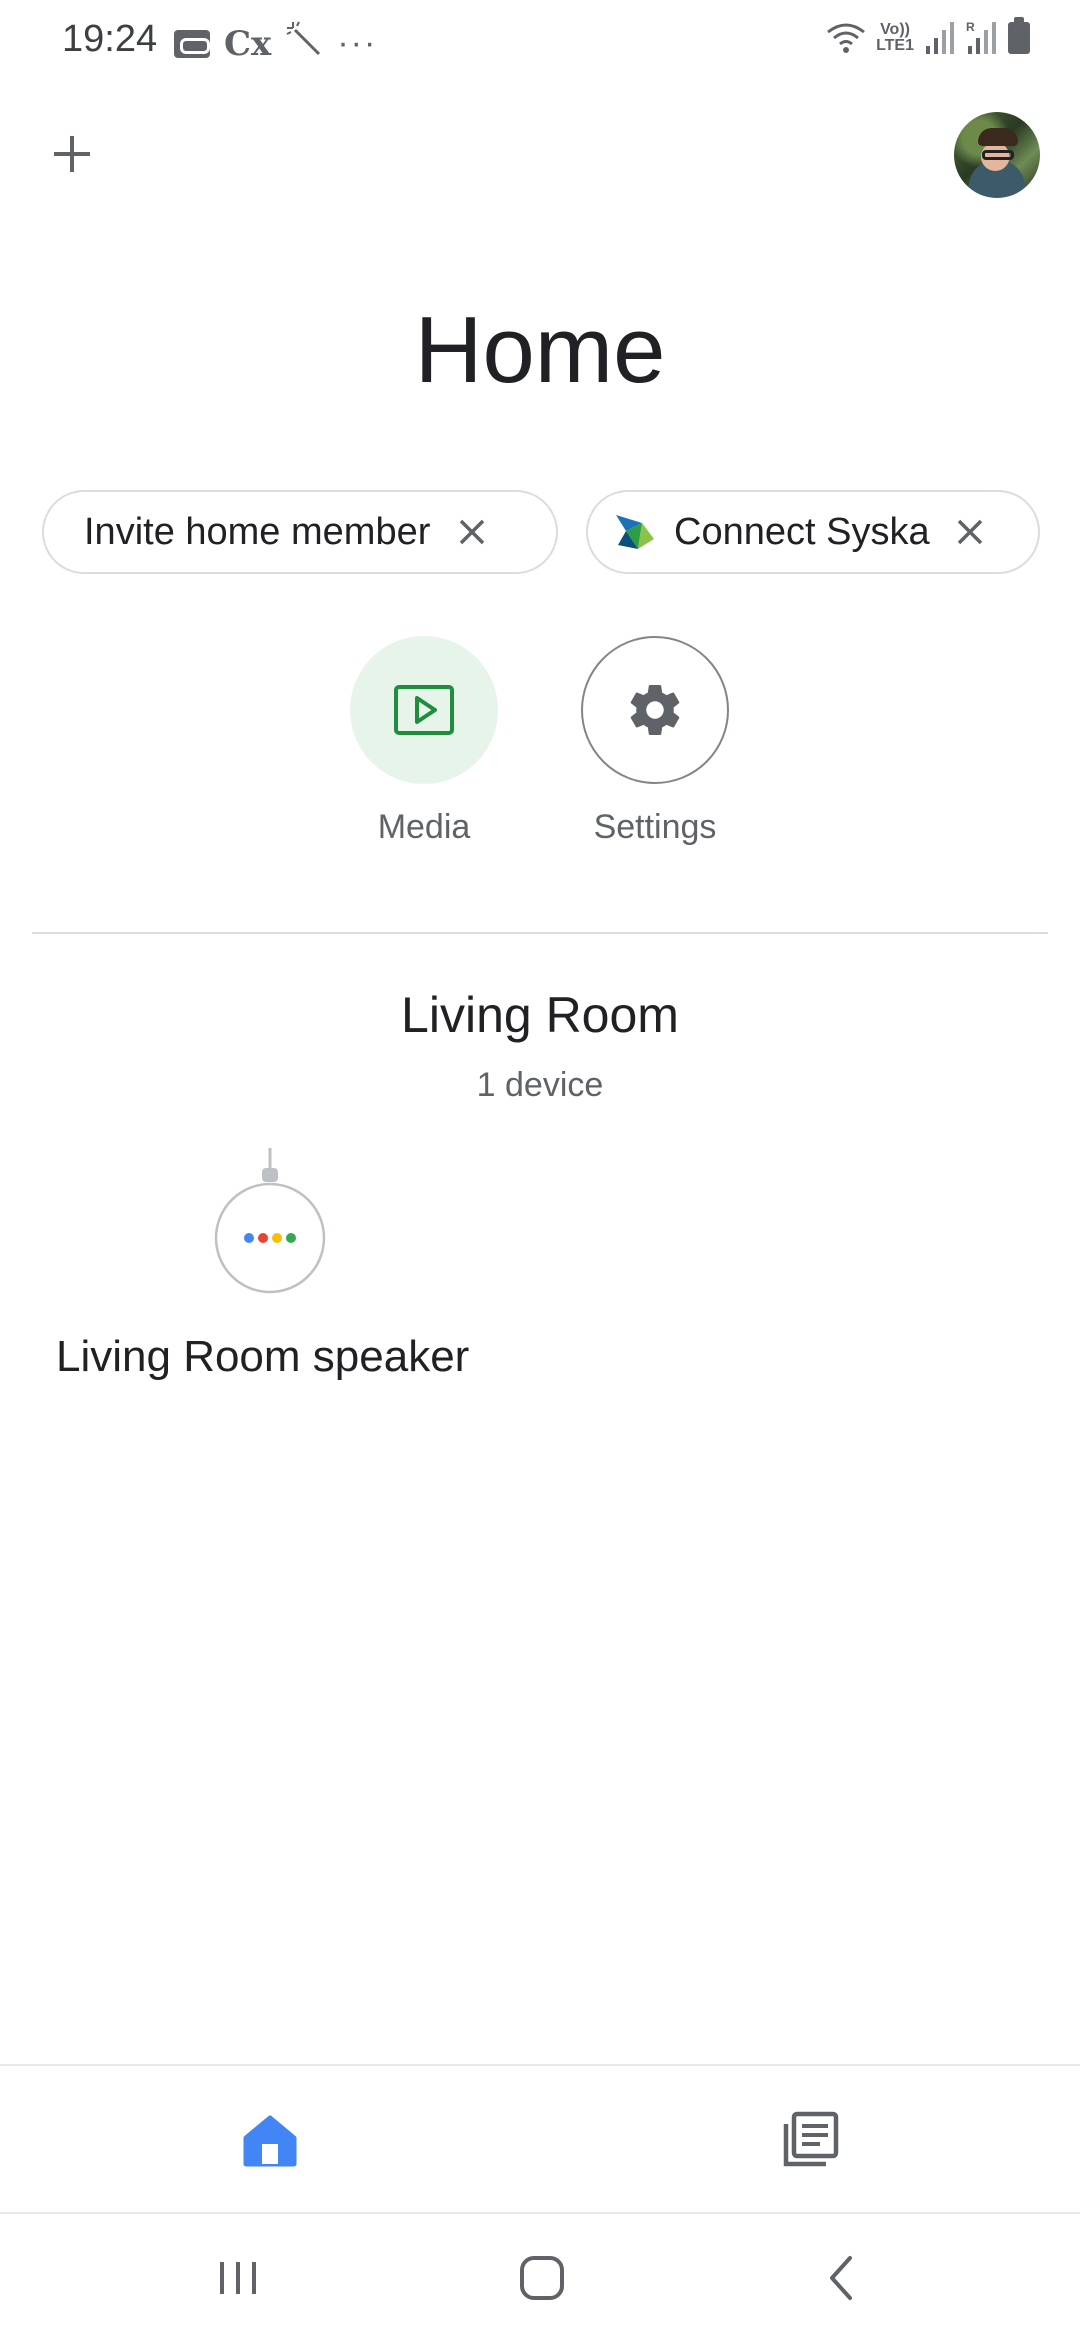 The image size is (1080, 2340). I want to click on wifi-icon, so click(846, 38).